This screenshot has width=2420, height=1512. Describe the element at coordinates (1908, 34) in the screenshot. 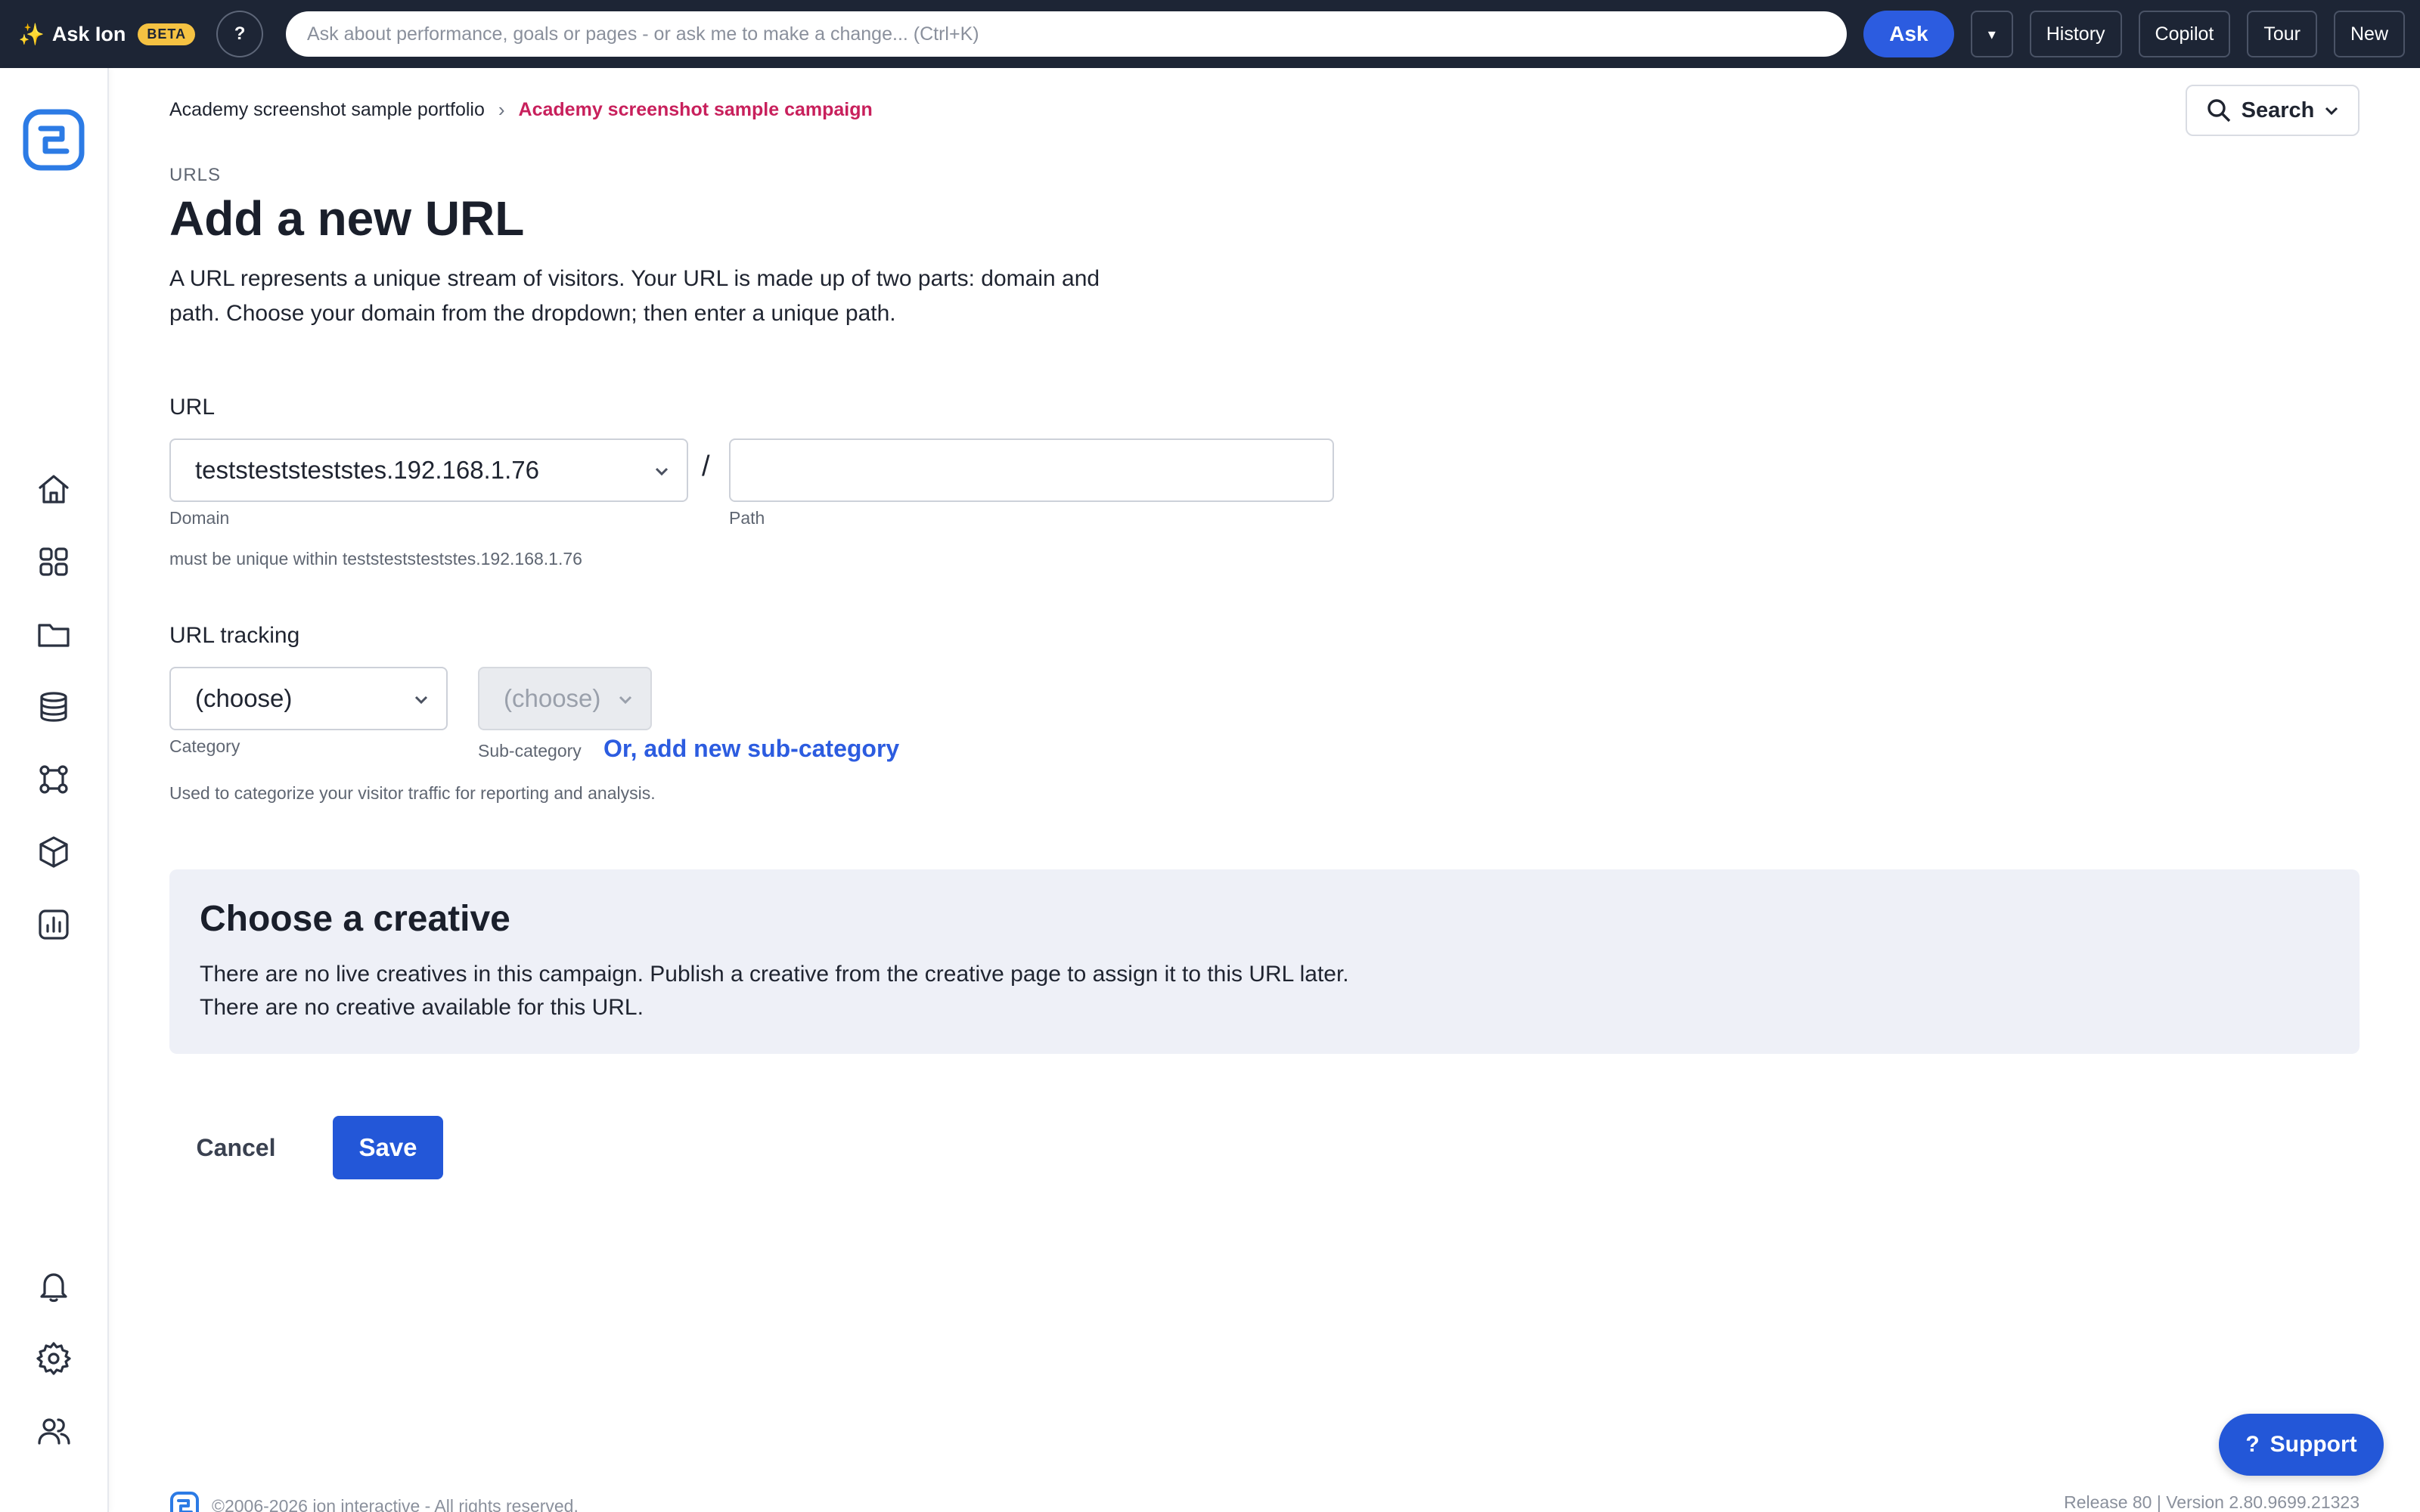

I see `ask-button: Ask` at that location.